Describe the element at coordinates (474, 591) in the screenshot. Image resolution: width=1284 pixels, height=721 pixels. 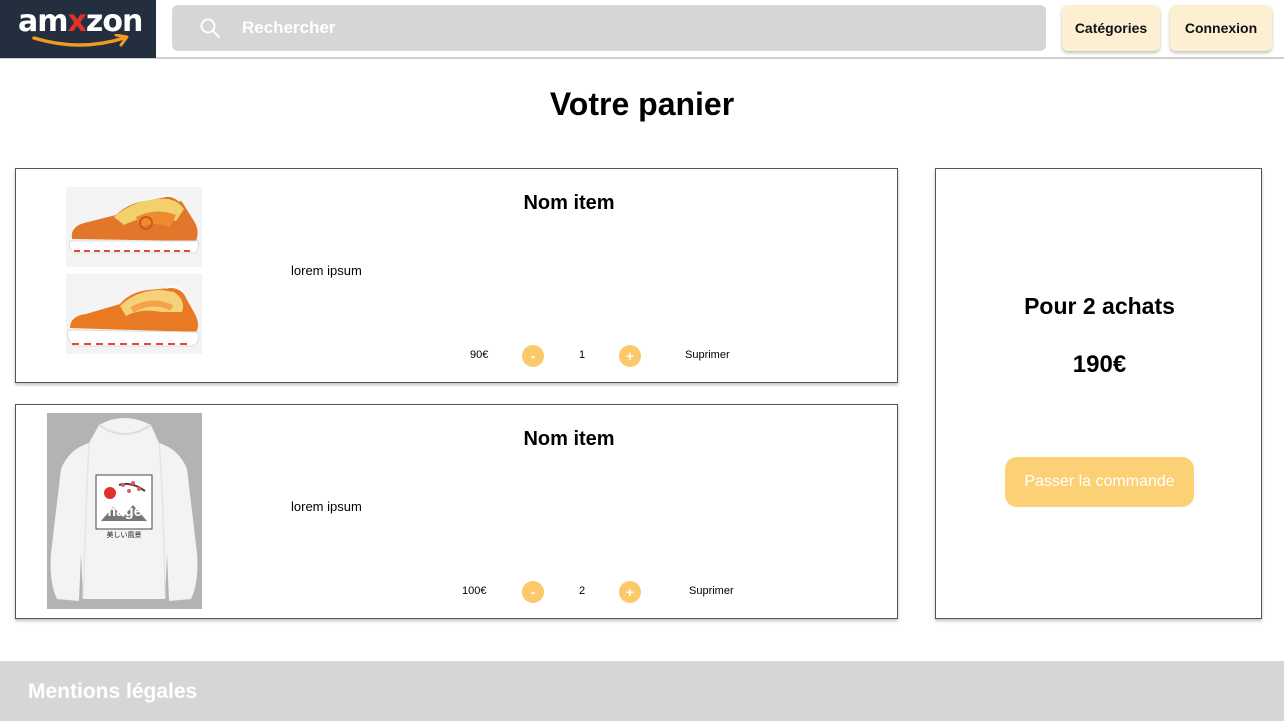
I see `item-price: 100€` at that location.